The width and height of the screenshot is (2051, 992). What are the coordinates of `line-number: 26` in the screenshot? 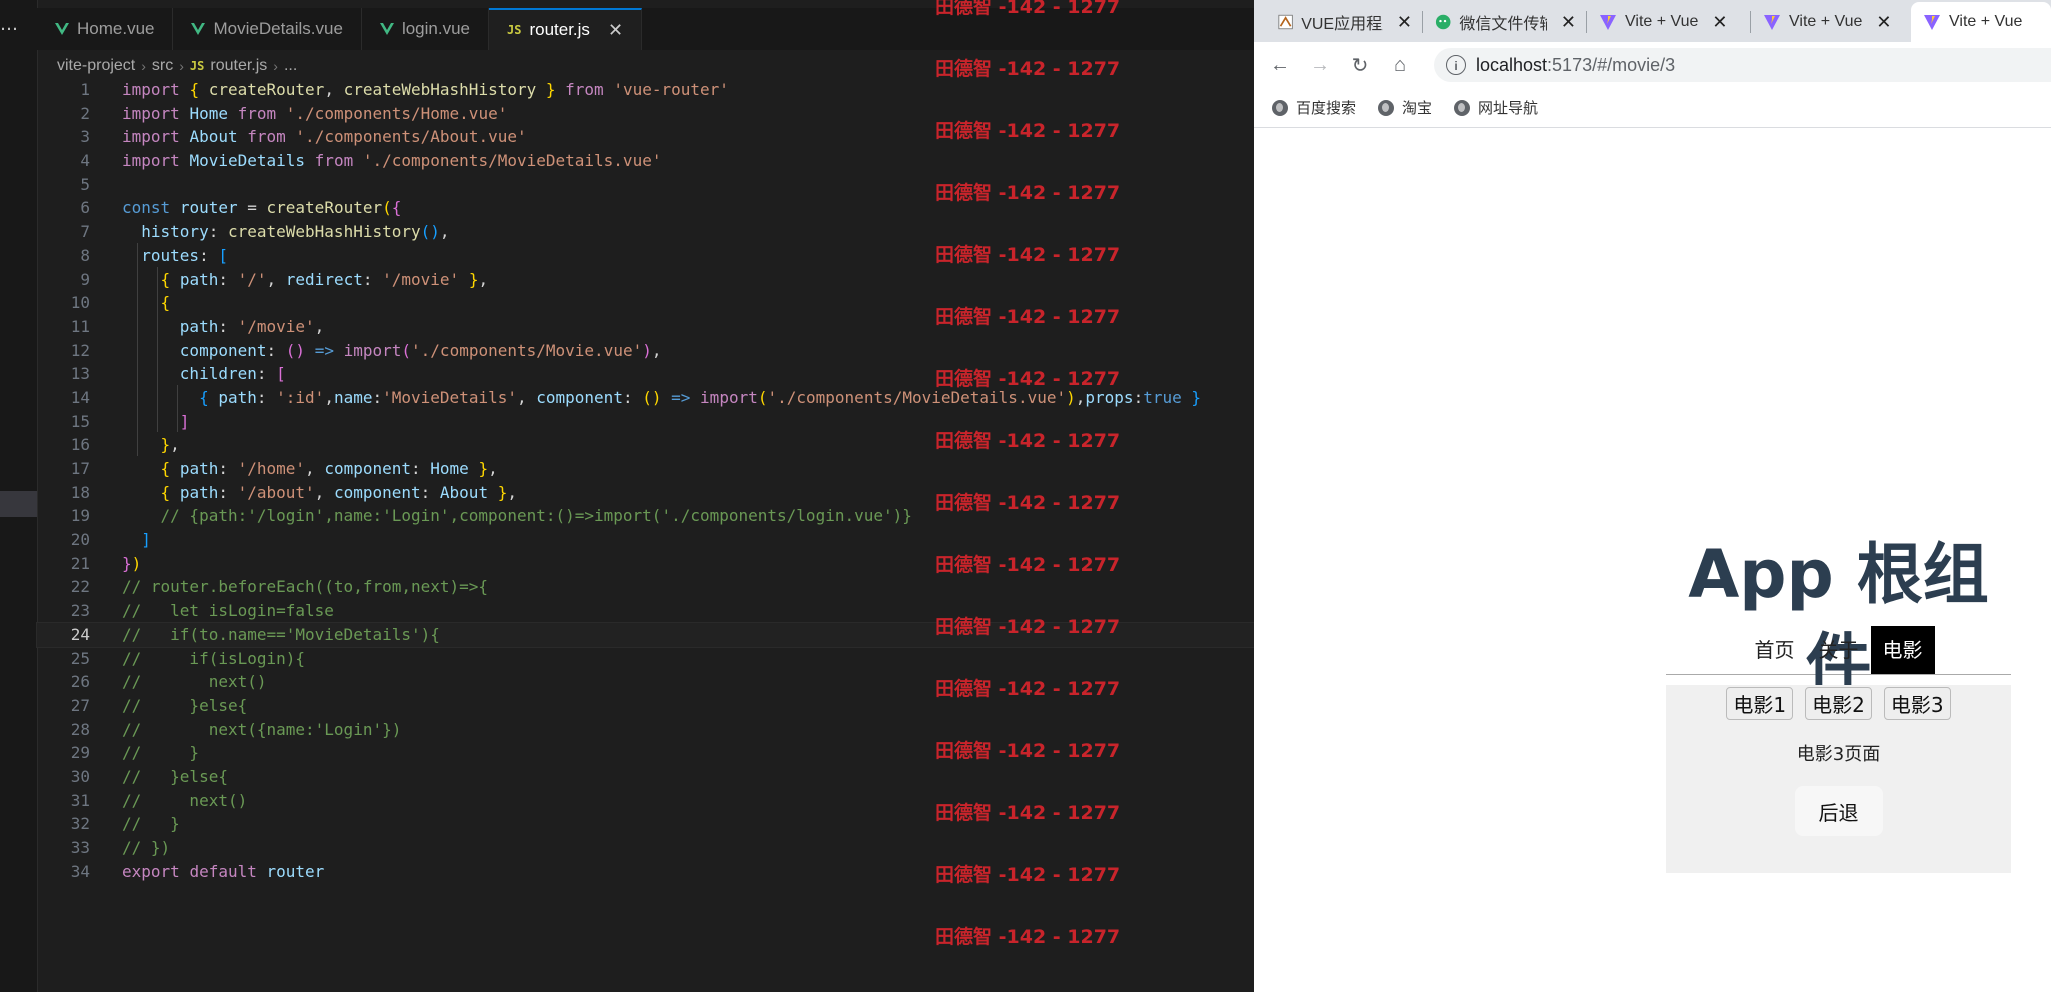 It's located at (80, 682).